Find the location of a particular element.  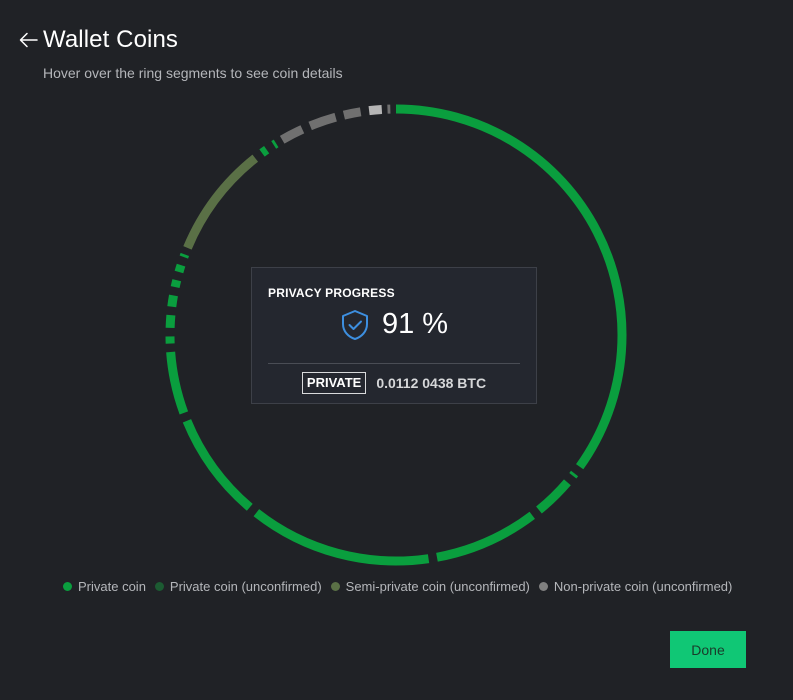

card-divider is located at coordinates (394, 363).